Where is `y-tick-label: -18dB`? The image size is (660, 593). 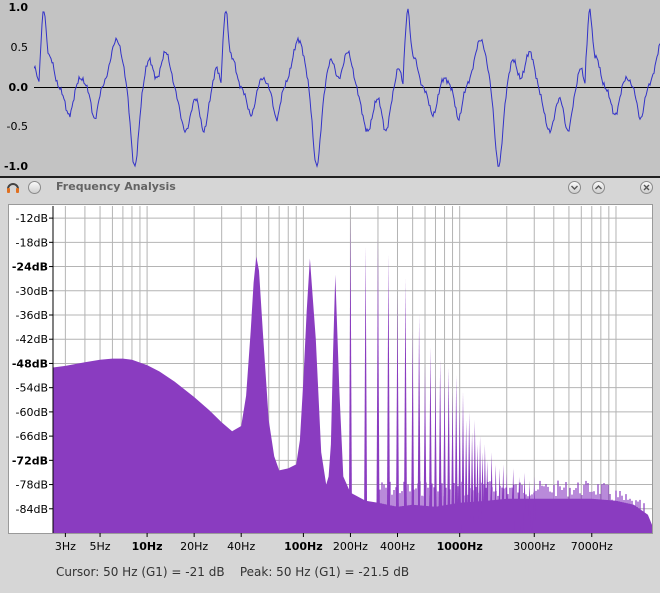
y-tick-label: -18dB is located at coordinates (32, 242).